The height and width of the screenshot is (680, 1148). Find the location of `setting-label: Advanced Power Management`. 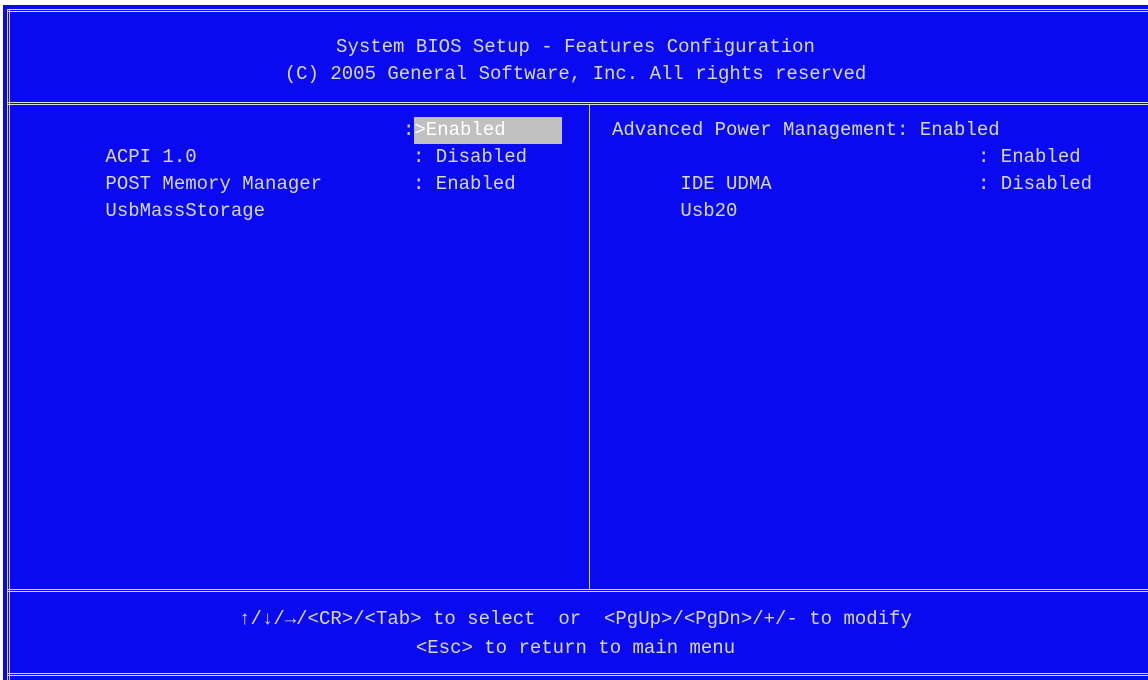

setting-label: Advanced Power Management is located at coordinates (755, 130).